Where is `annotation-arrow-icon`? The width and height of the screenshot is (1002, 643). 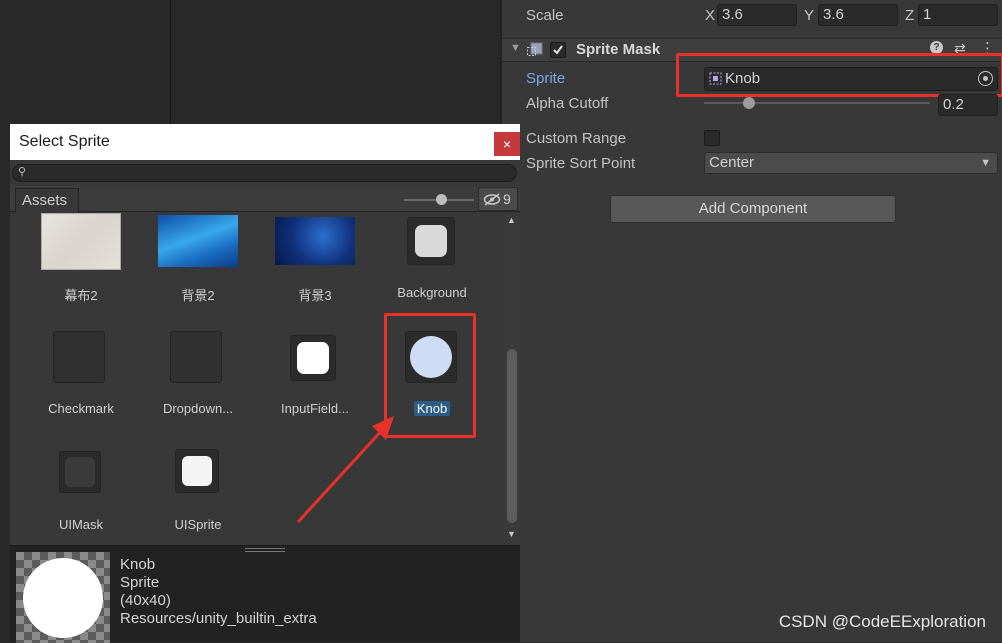 annotation-arrow-icon is located at coordinates (345, 470).